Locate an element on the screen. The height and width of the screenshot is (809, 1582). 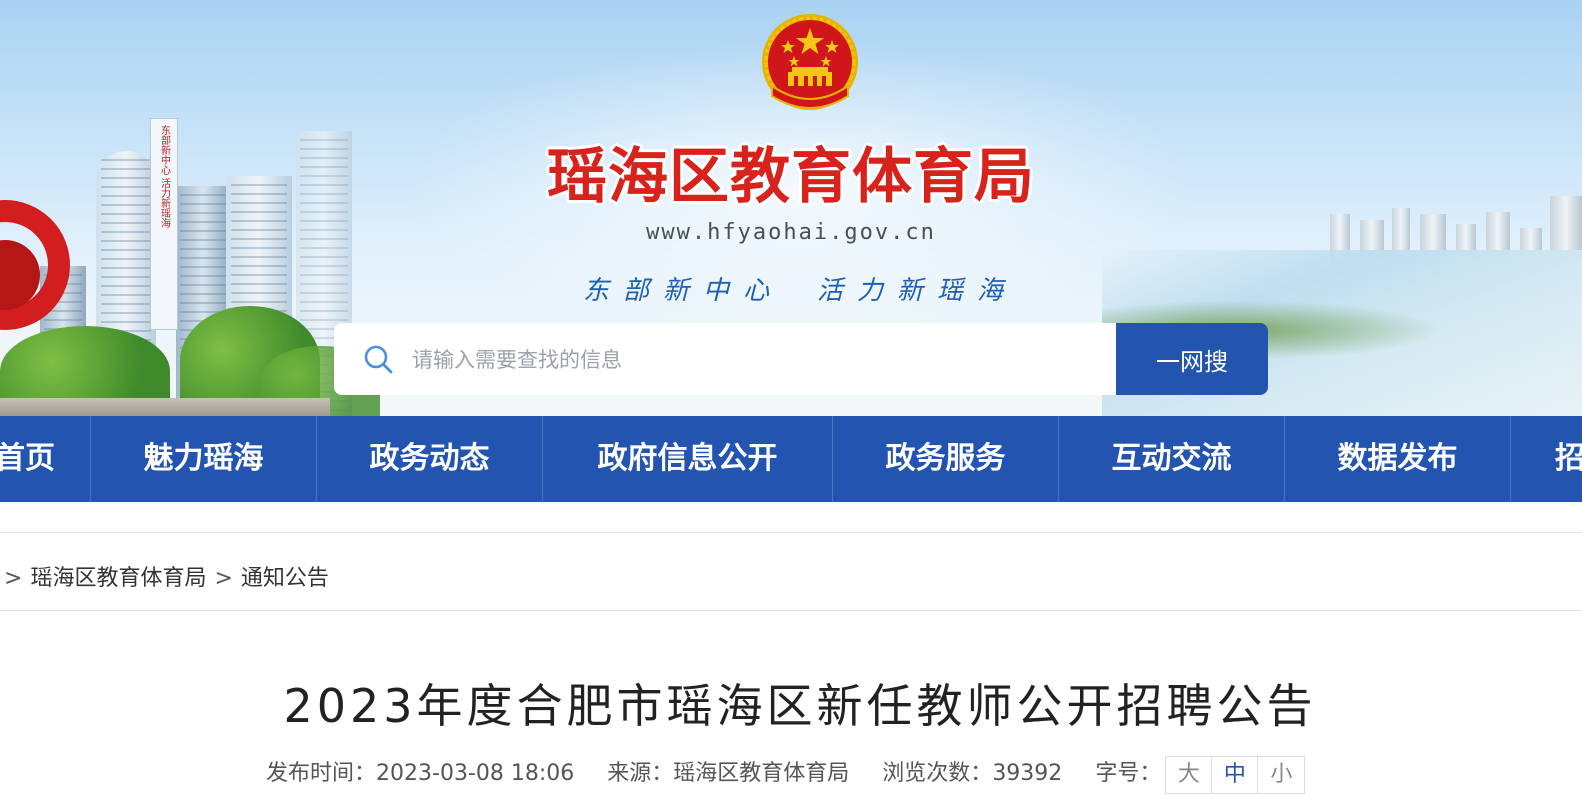
search-input is located at coordinates (757, 360).